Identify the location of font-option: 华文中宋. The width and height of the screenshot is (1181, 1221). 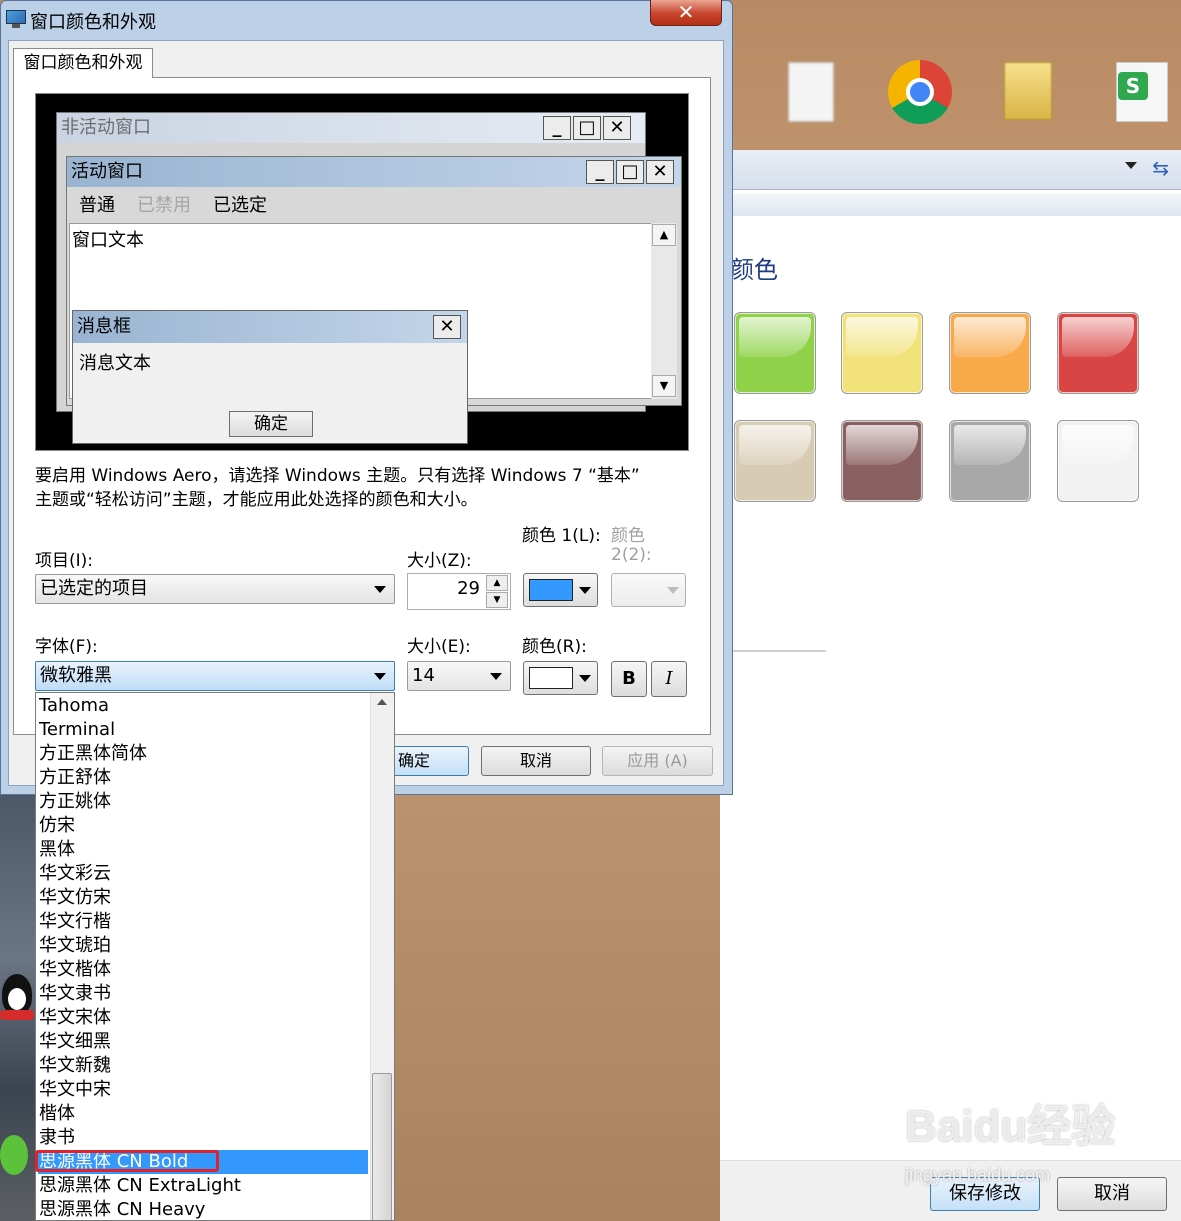
(203, 1090).